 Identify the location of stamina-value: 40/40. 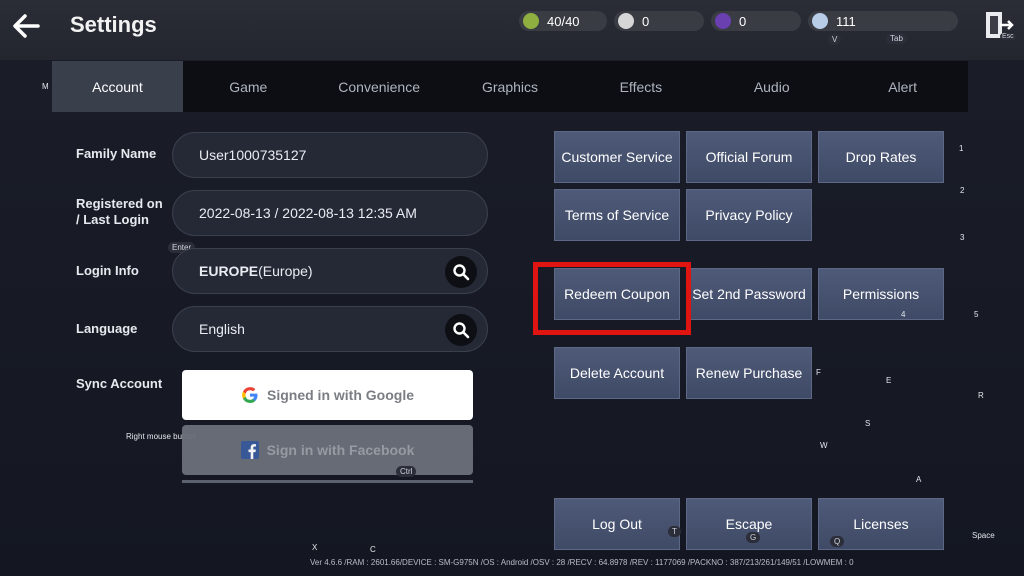
(563, 21).